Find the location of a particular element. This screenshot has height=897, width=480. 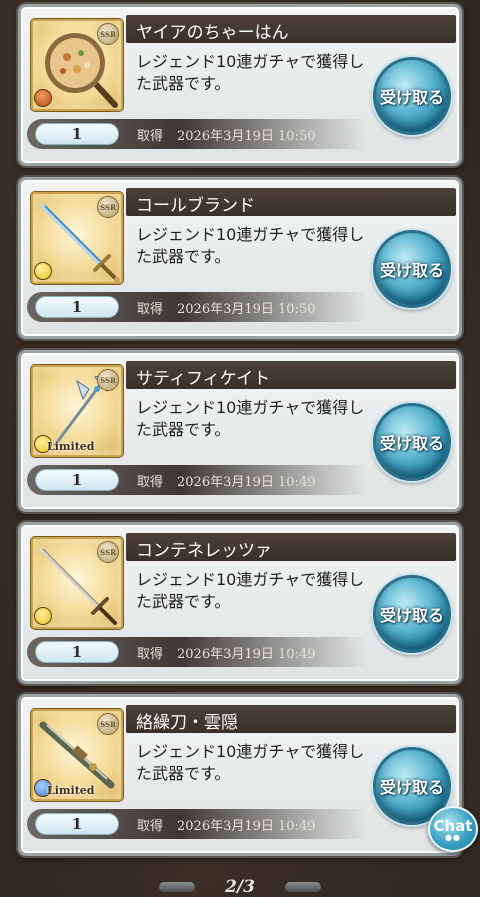

pagination: 2/3 is located at coordinates (240, 887).